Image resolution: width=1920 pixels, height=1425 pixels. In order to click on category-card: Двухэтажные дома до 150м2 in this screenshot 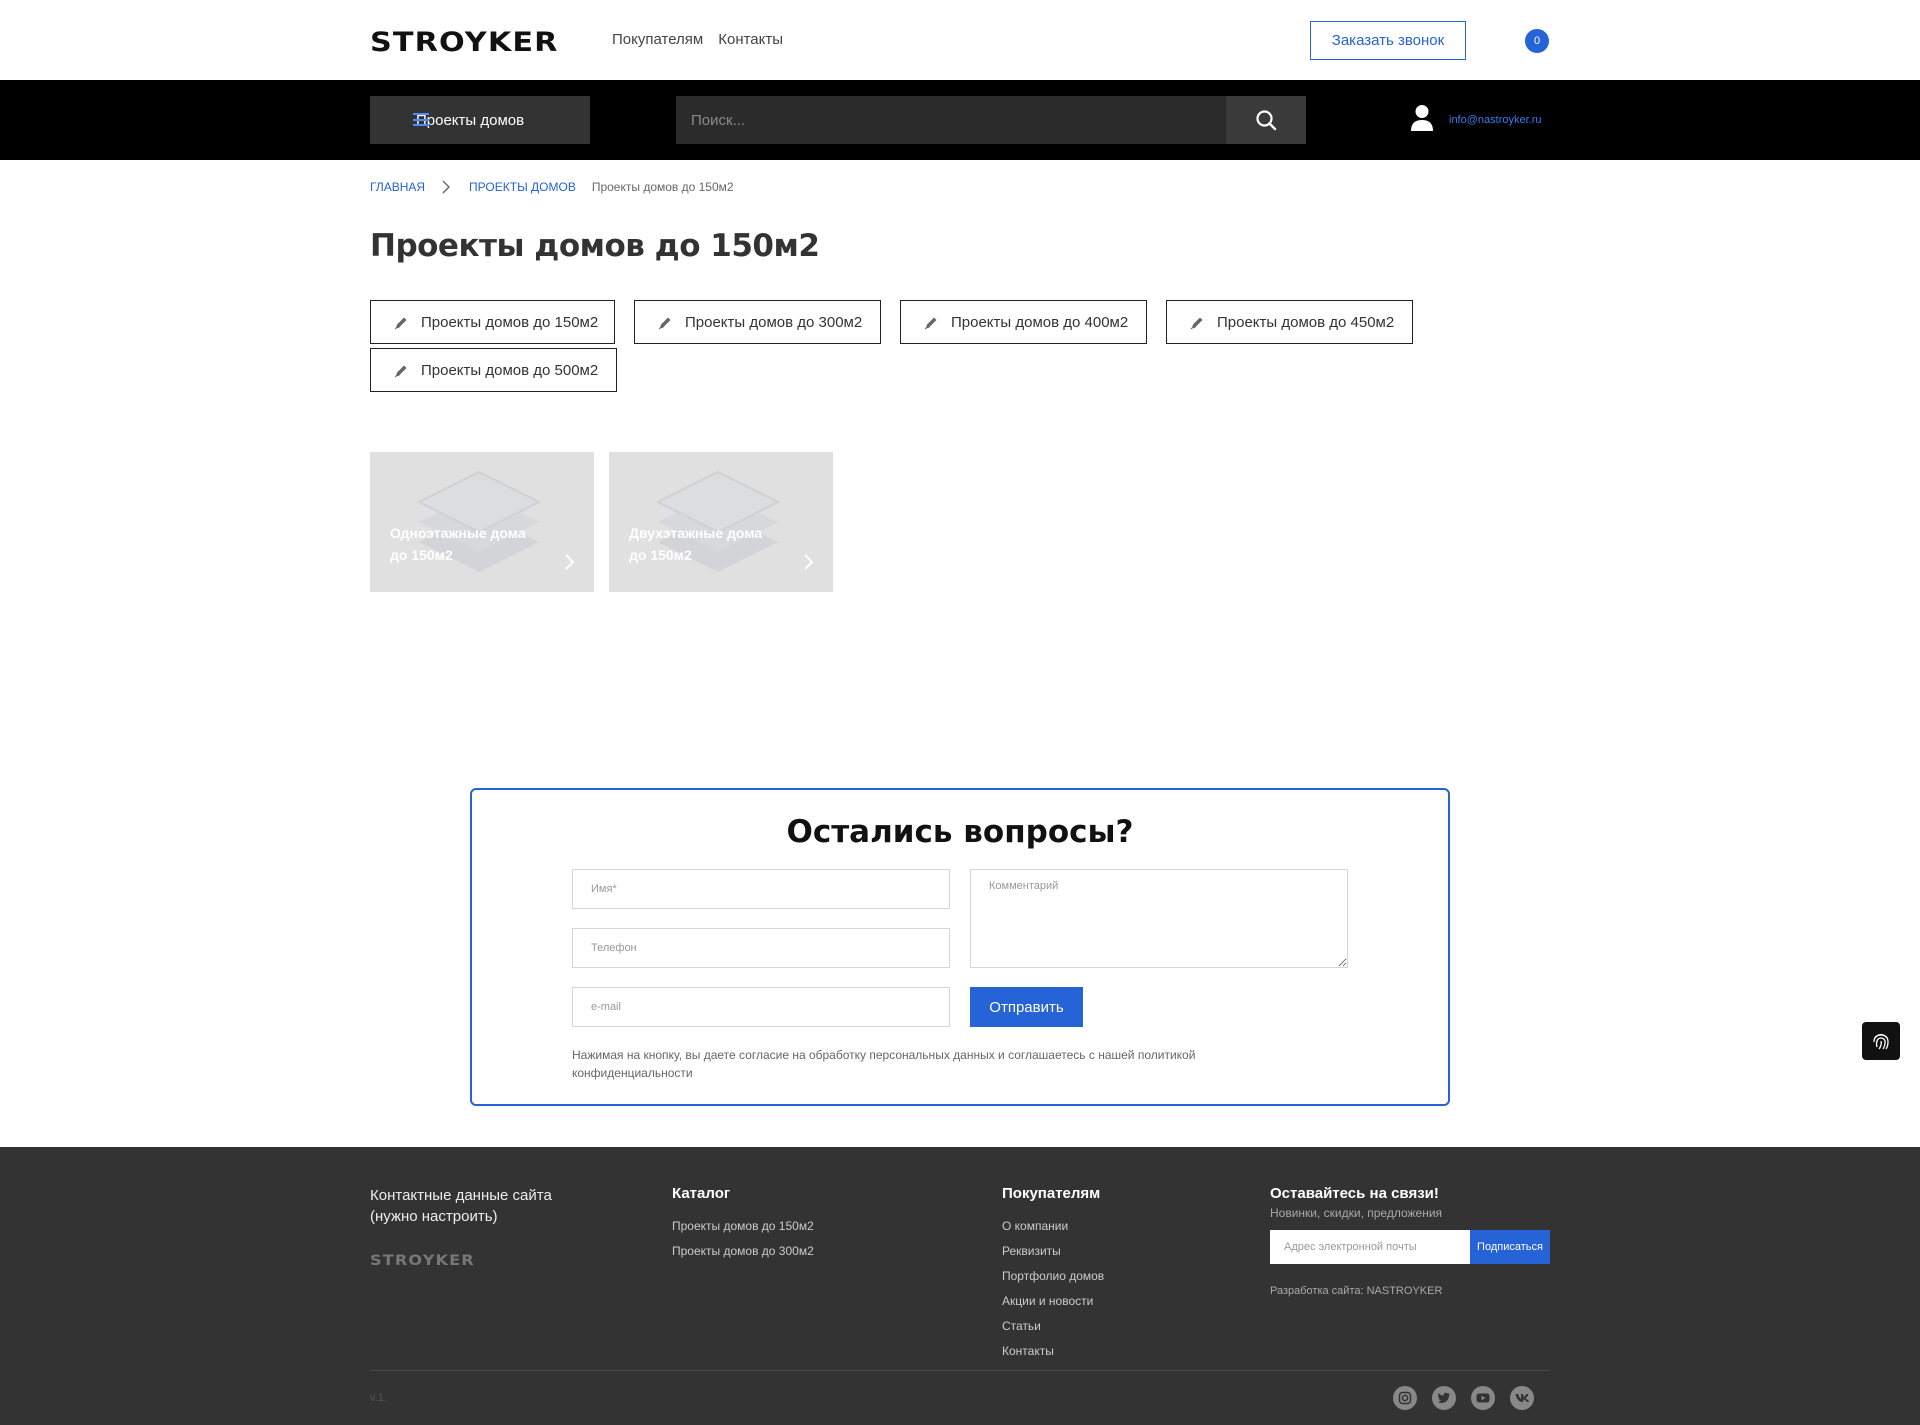, I will do `click(721, 522)`.